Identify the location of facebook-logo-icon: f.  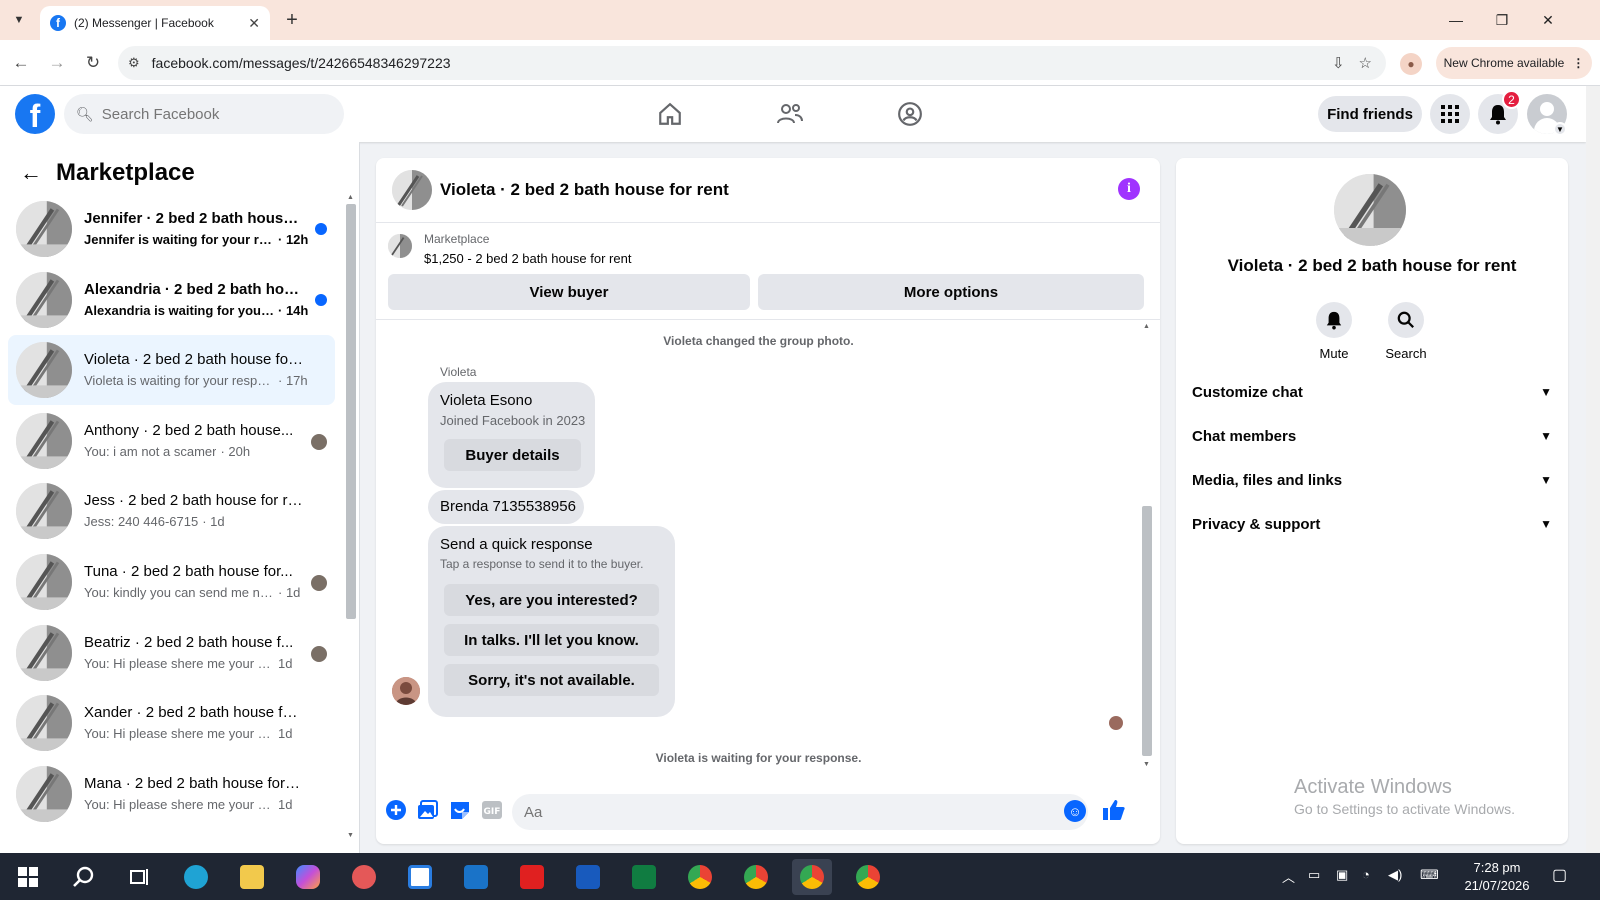
(35, 114).